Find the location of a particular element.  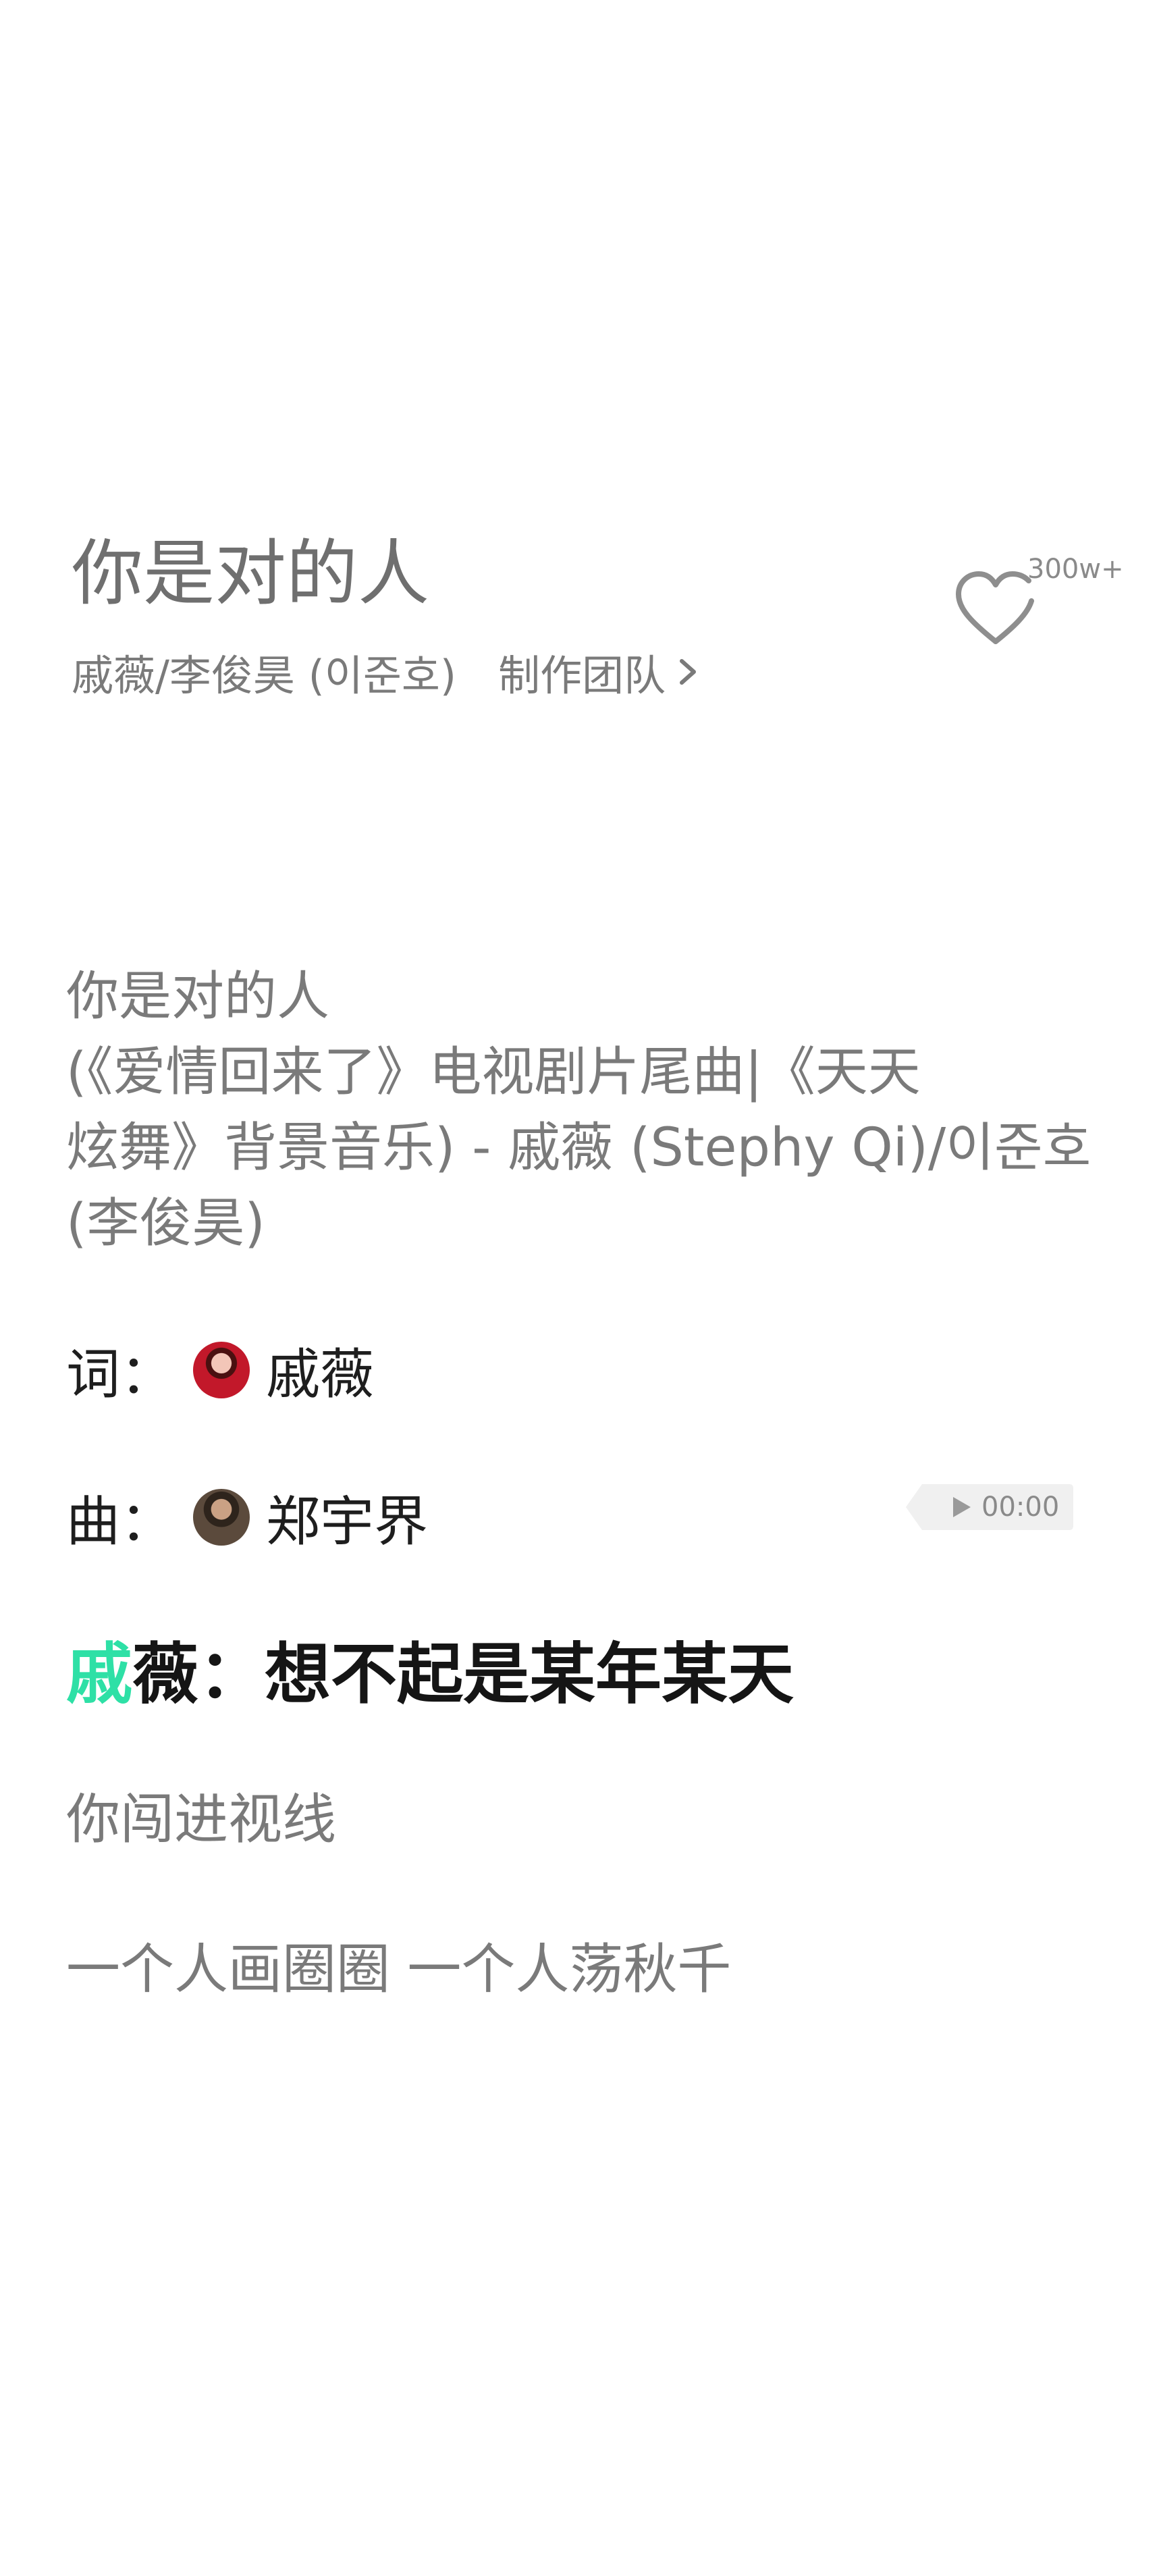

play-time: 00:00 is located at coordinates (1021, 1507).